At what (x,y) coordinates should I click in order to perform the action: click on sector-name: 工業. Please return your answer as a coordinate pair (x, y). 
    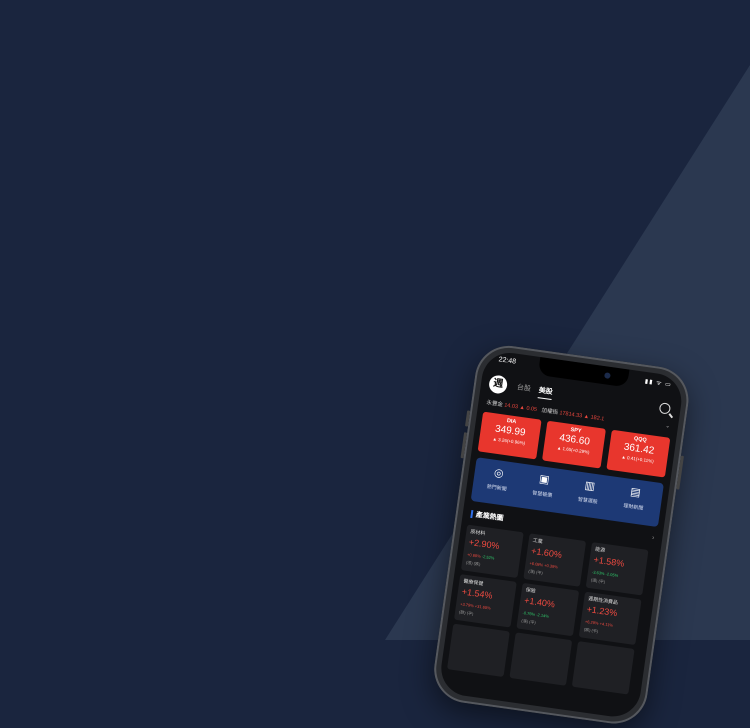
    Looking at the image, I should click on (538, 541).